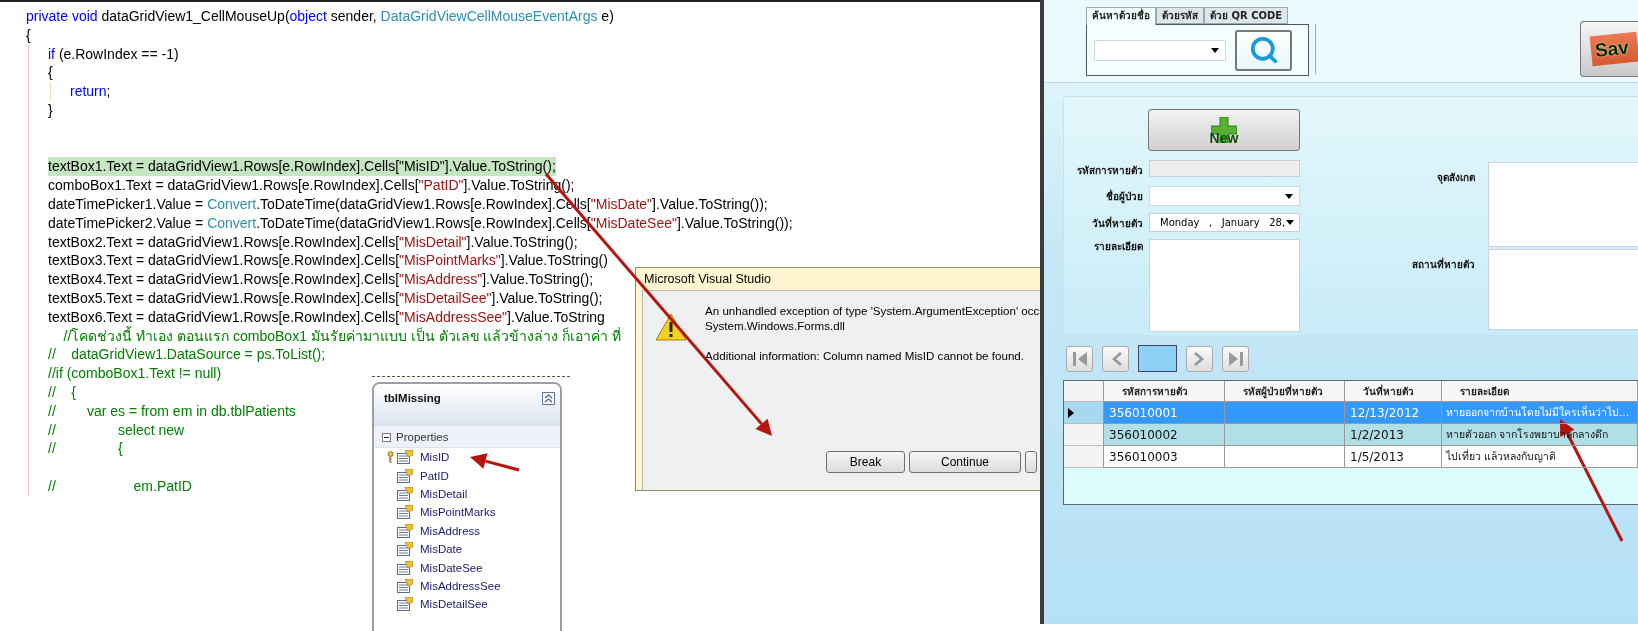 The image size is (1638, 631). Describe the element at coordinates (460, 585) in the screenshot. I see `property-name: MisAddressSee` at that location.